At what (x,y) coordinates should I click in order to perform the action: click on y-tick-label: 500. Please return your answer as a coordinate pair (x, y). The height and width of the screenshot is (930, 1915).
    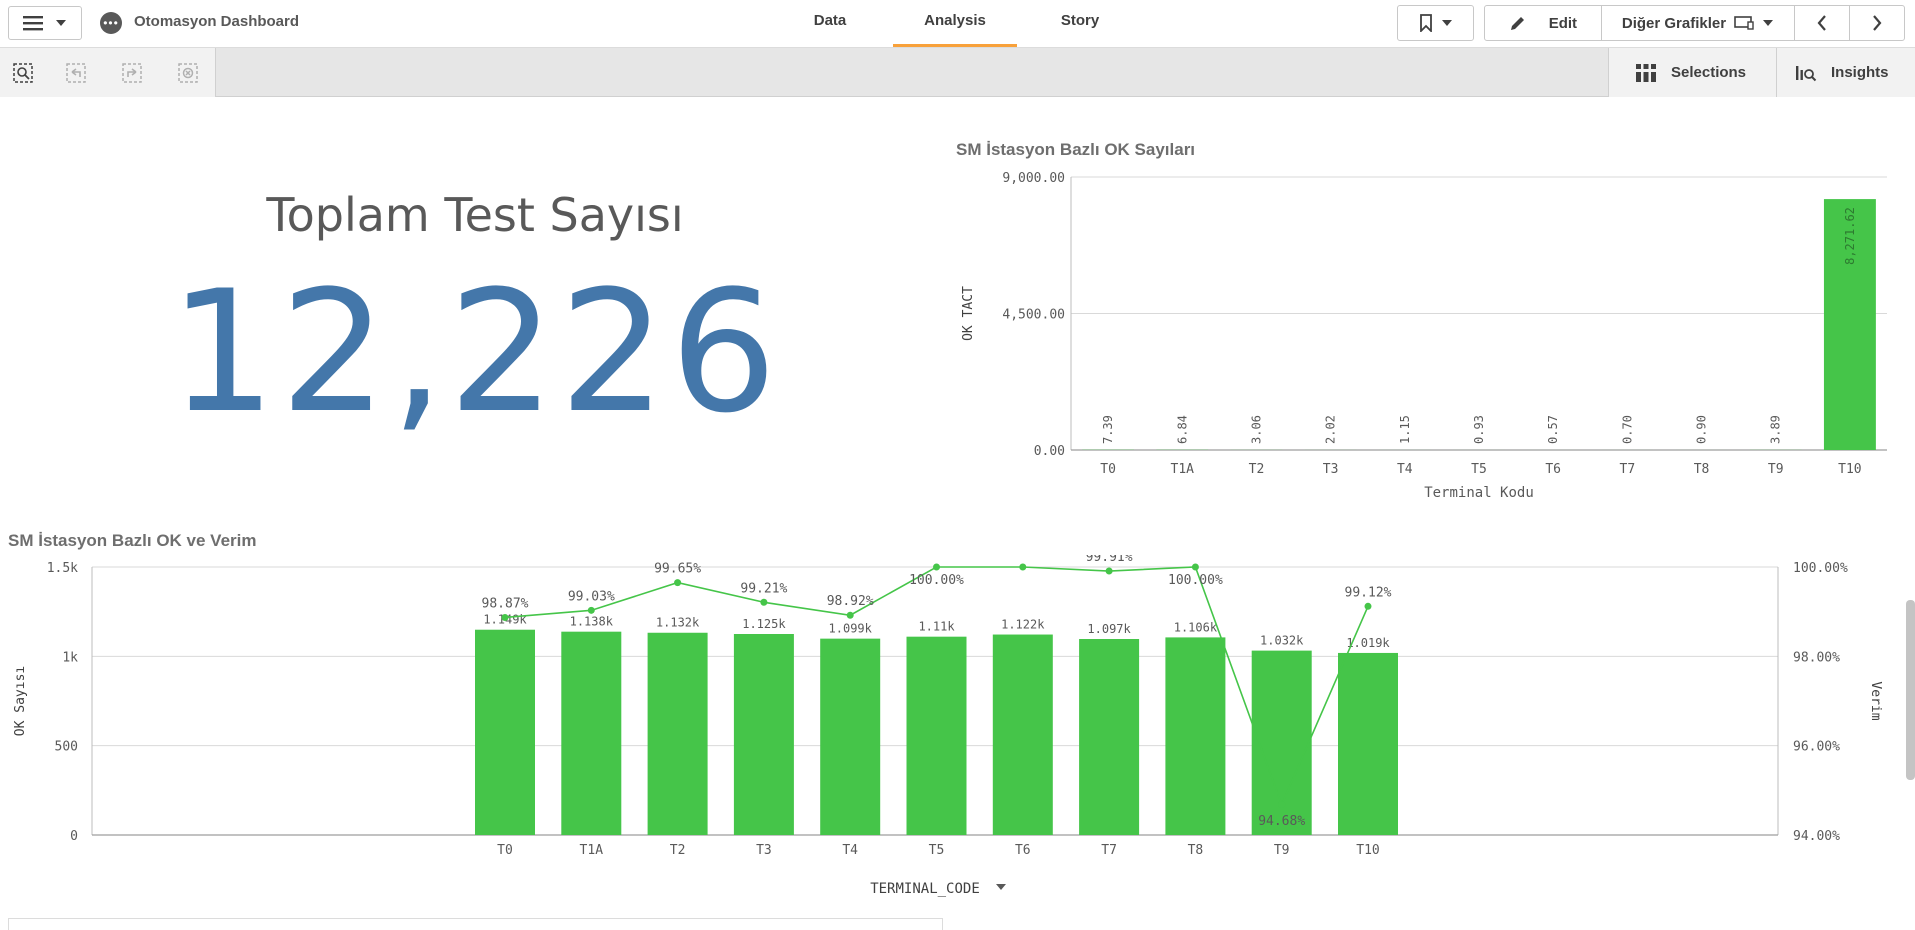
    Looking at the image, I should click on (66, 747).